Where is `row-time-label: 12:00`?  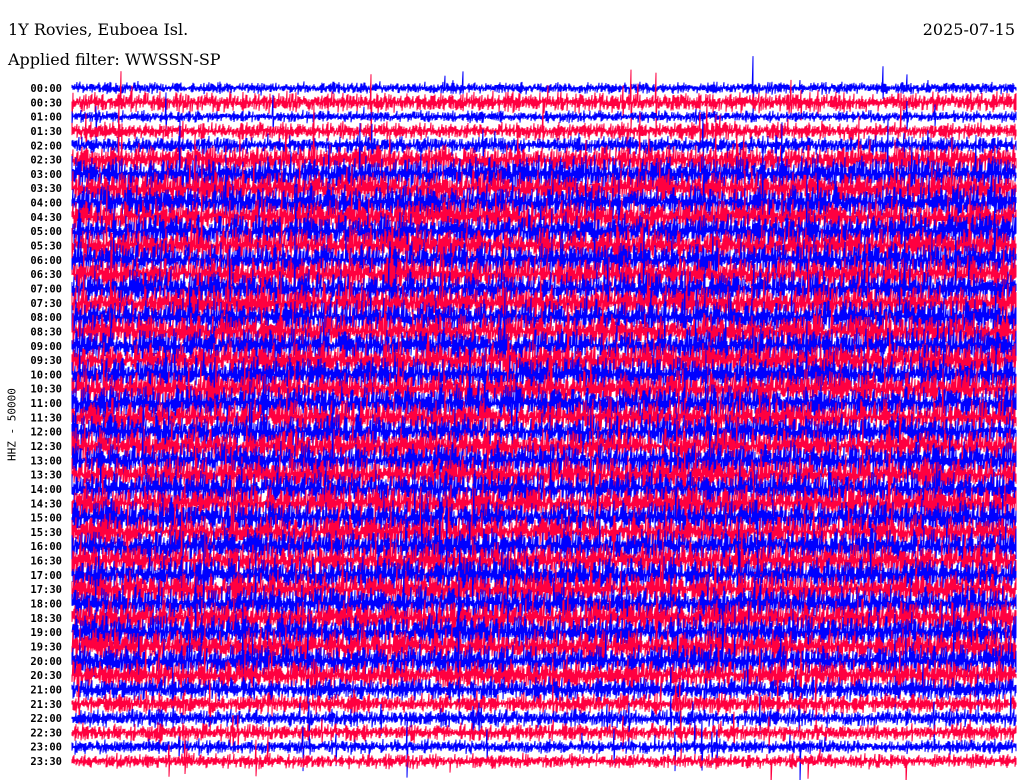
row-time-label: 12:00 is located at coordinates (46, 433).